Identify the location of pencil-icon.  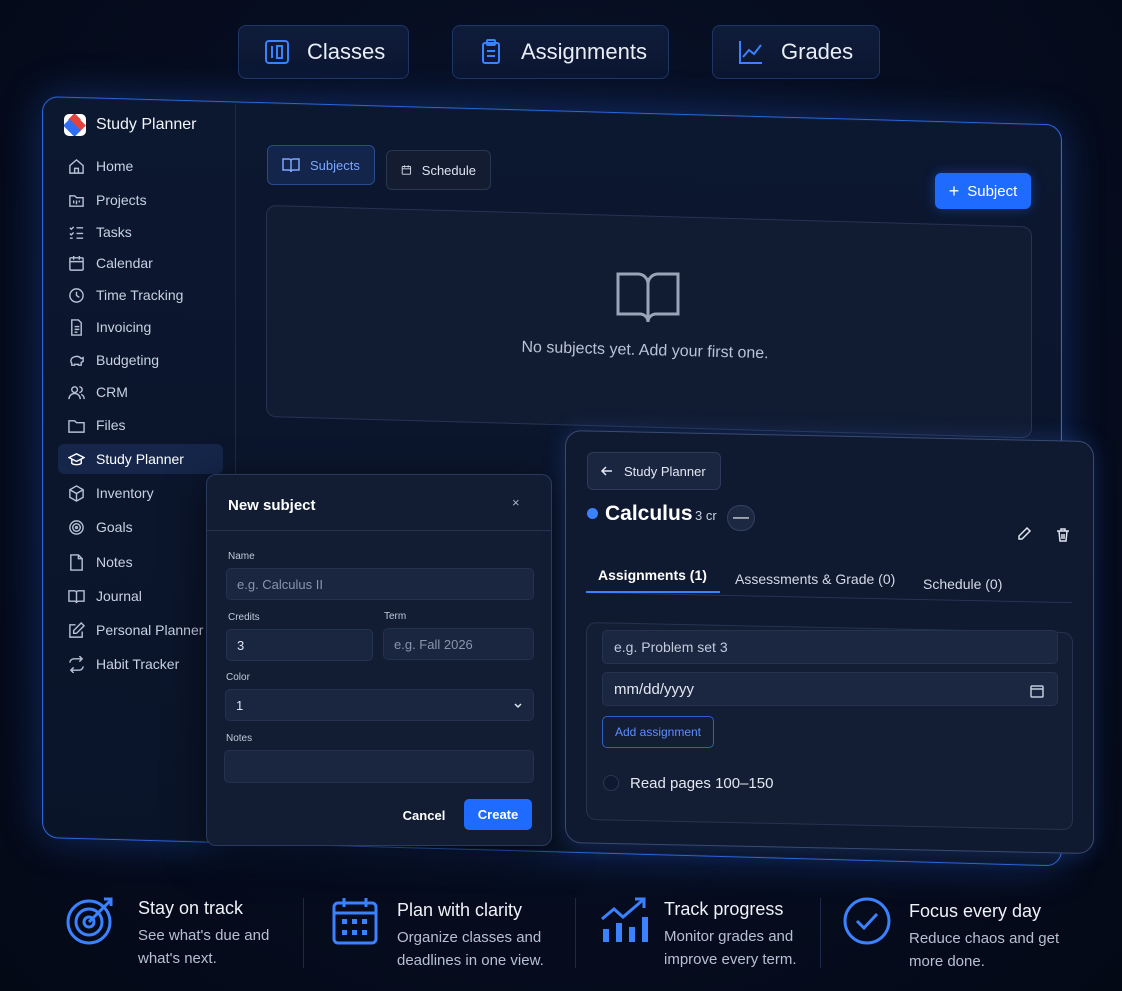
(1024, 534).